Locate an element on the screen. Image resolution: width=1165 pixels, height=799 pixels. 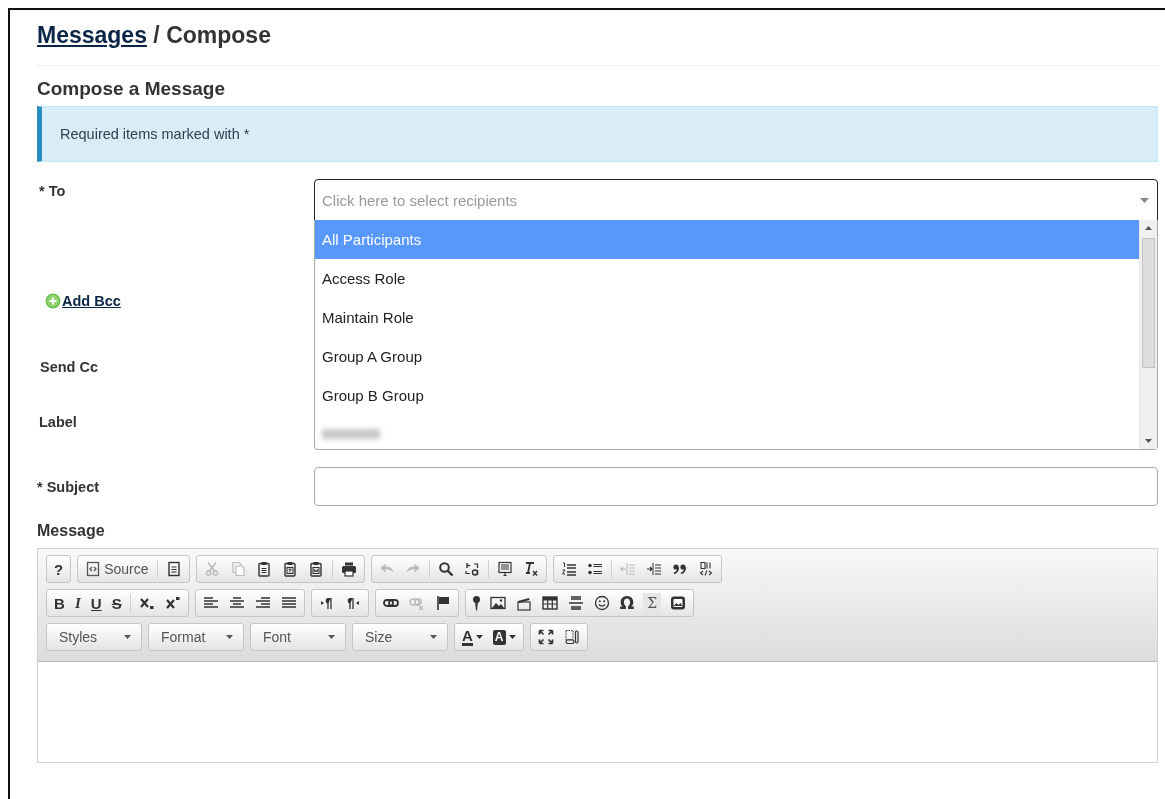
field-label: Message is located at coordinates (71, 531).